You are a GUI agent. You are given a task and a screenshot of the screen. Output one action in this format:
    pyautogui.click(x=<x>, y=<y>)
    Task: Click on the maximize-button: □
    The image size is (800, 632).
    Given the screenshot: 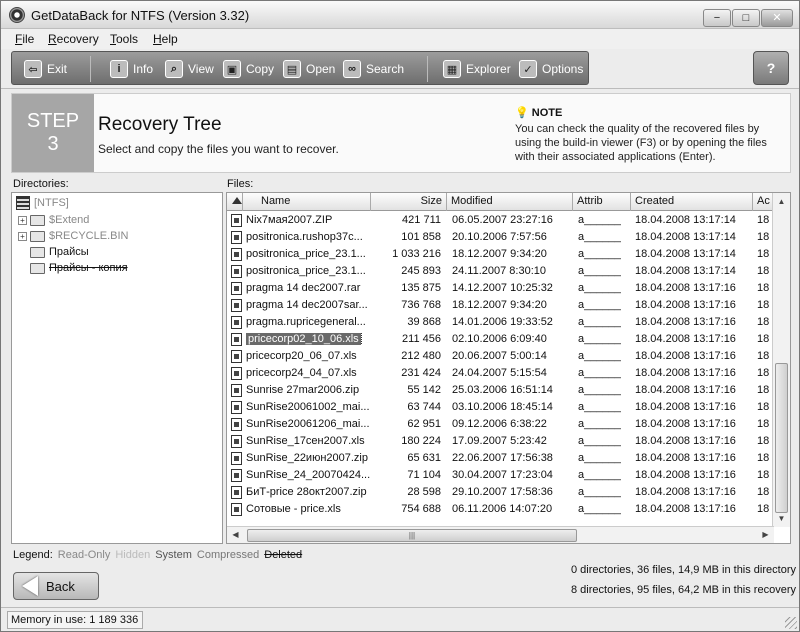 What is the action you would take?
    pyautogui.click(x=746, y=18)
    